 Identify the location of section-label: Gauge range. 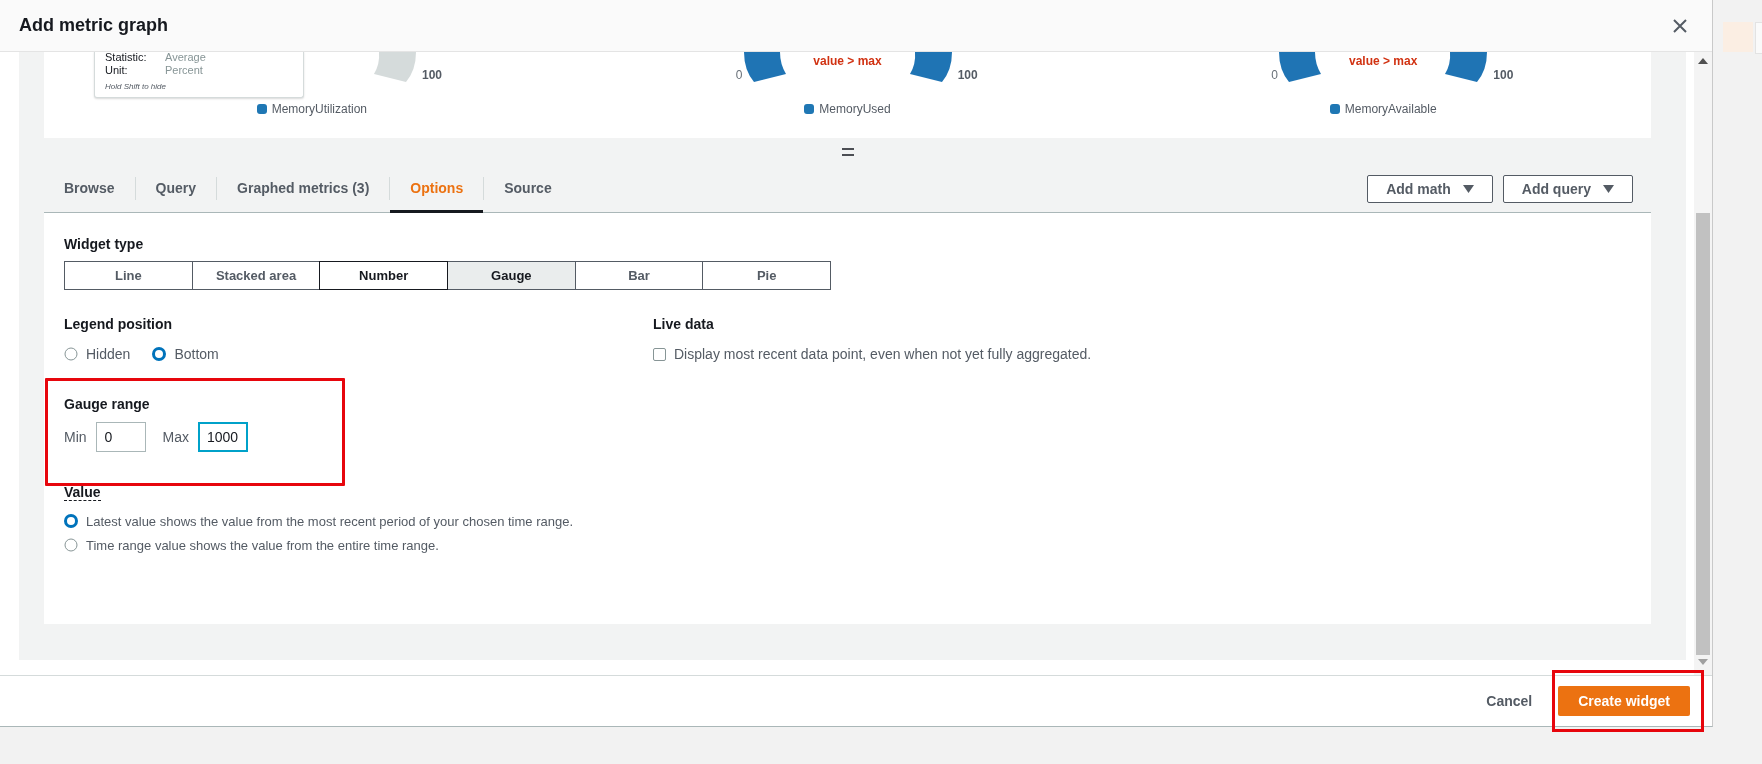
(107, 404).